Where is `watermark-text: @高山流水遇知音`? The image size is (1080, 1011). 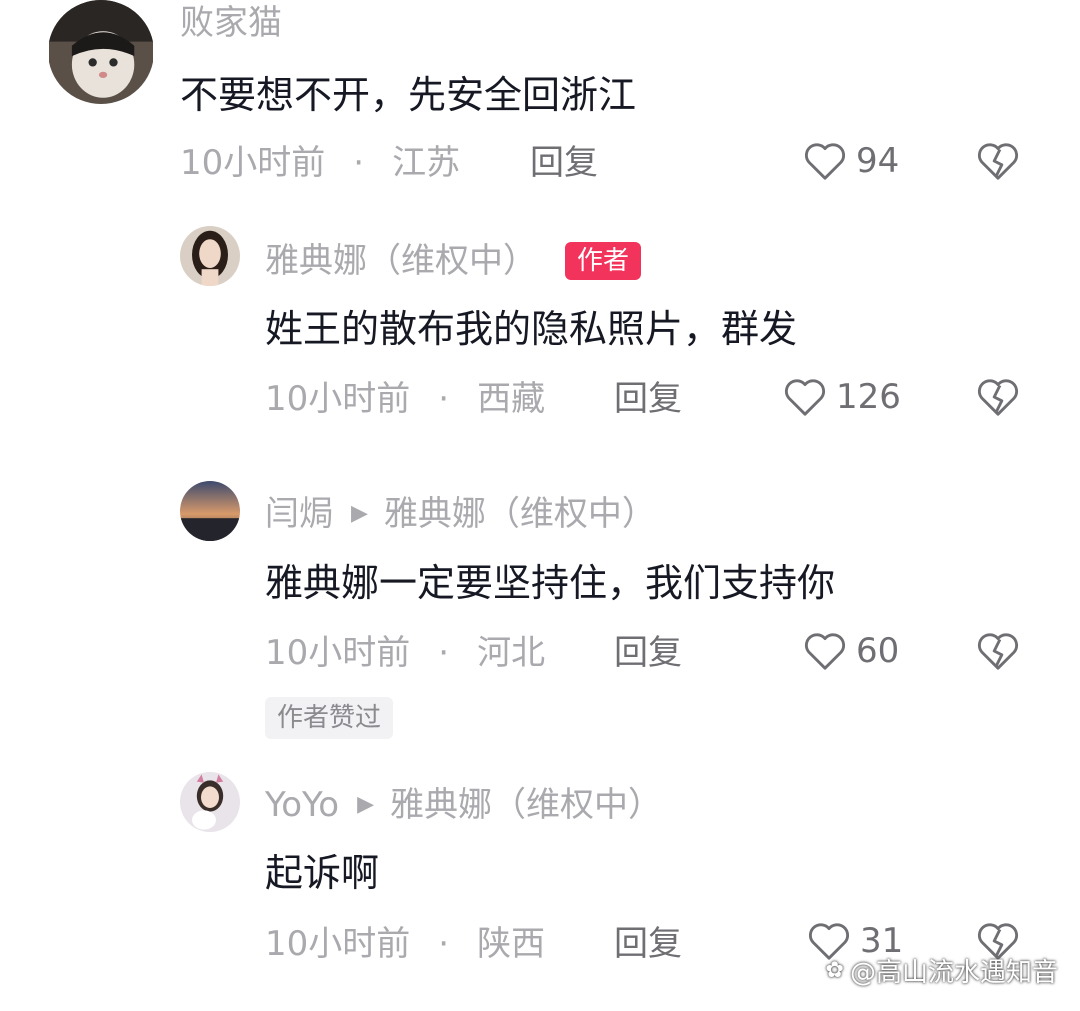 watermark-text: @高山流水遇知音 is located at coordinates (953, 973).